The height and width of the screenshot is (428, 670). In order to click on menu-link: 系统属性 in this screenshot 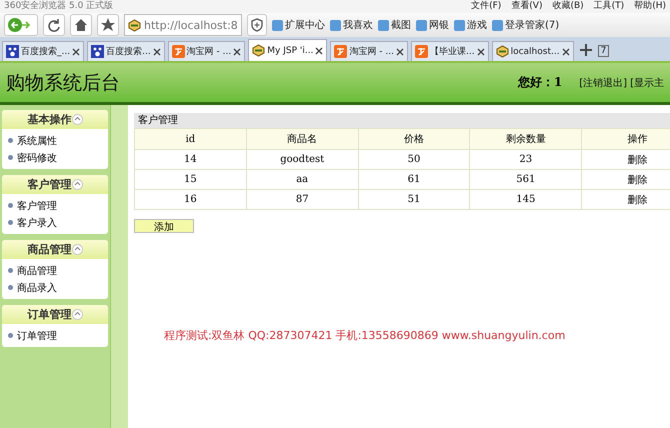, I will do `click(55, 140)`.